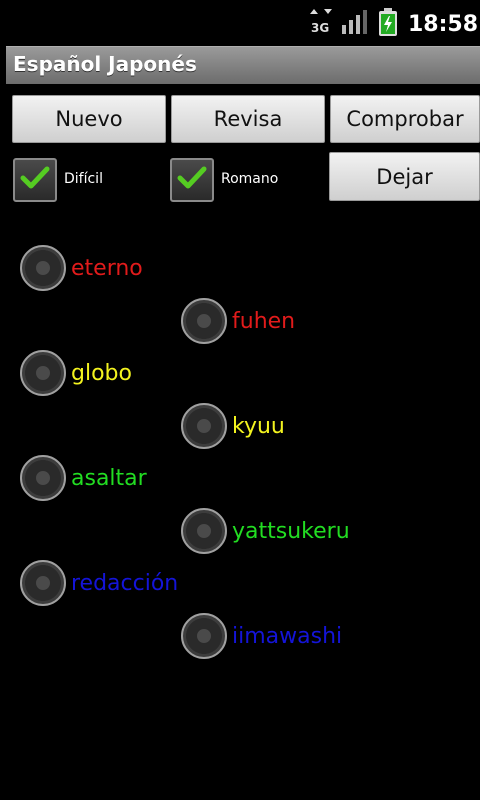 The image size is (480, 800). I want to click on status-icons: 3G 18:58, so click(394, 24).